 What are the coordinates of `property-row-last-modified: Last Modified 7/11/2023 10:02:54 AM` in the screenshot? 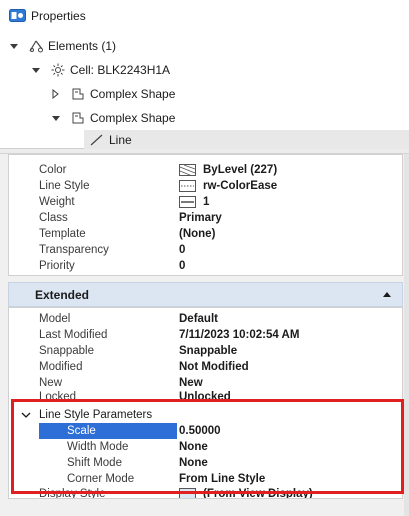 It's located at (205, 335).